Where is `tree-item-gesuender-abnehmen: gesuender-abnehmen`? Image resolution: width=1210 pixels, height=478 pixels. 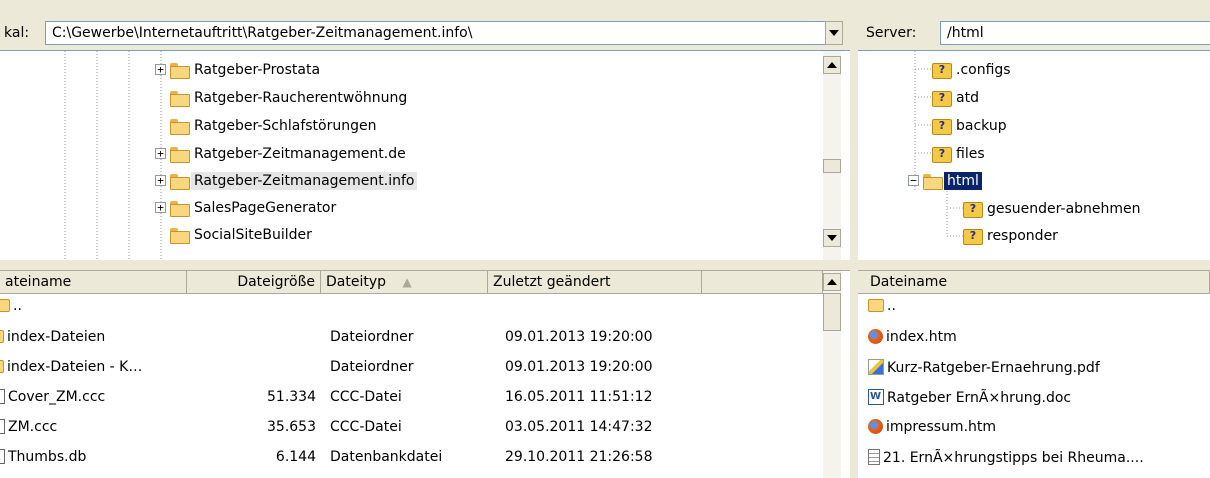
tree-item-gesuender-abnehmen: gesuender-abnehmen is located at coordinates (1053, 208).